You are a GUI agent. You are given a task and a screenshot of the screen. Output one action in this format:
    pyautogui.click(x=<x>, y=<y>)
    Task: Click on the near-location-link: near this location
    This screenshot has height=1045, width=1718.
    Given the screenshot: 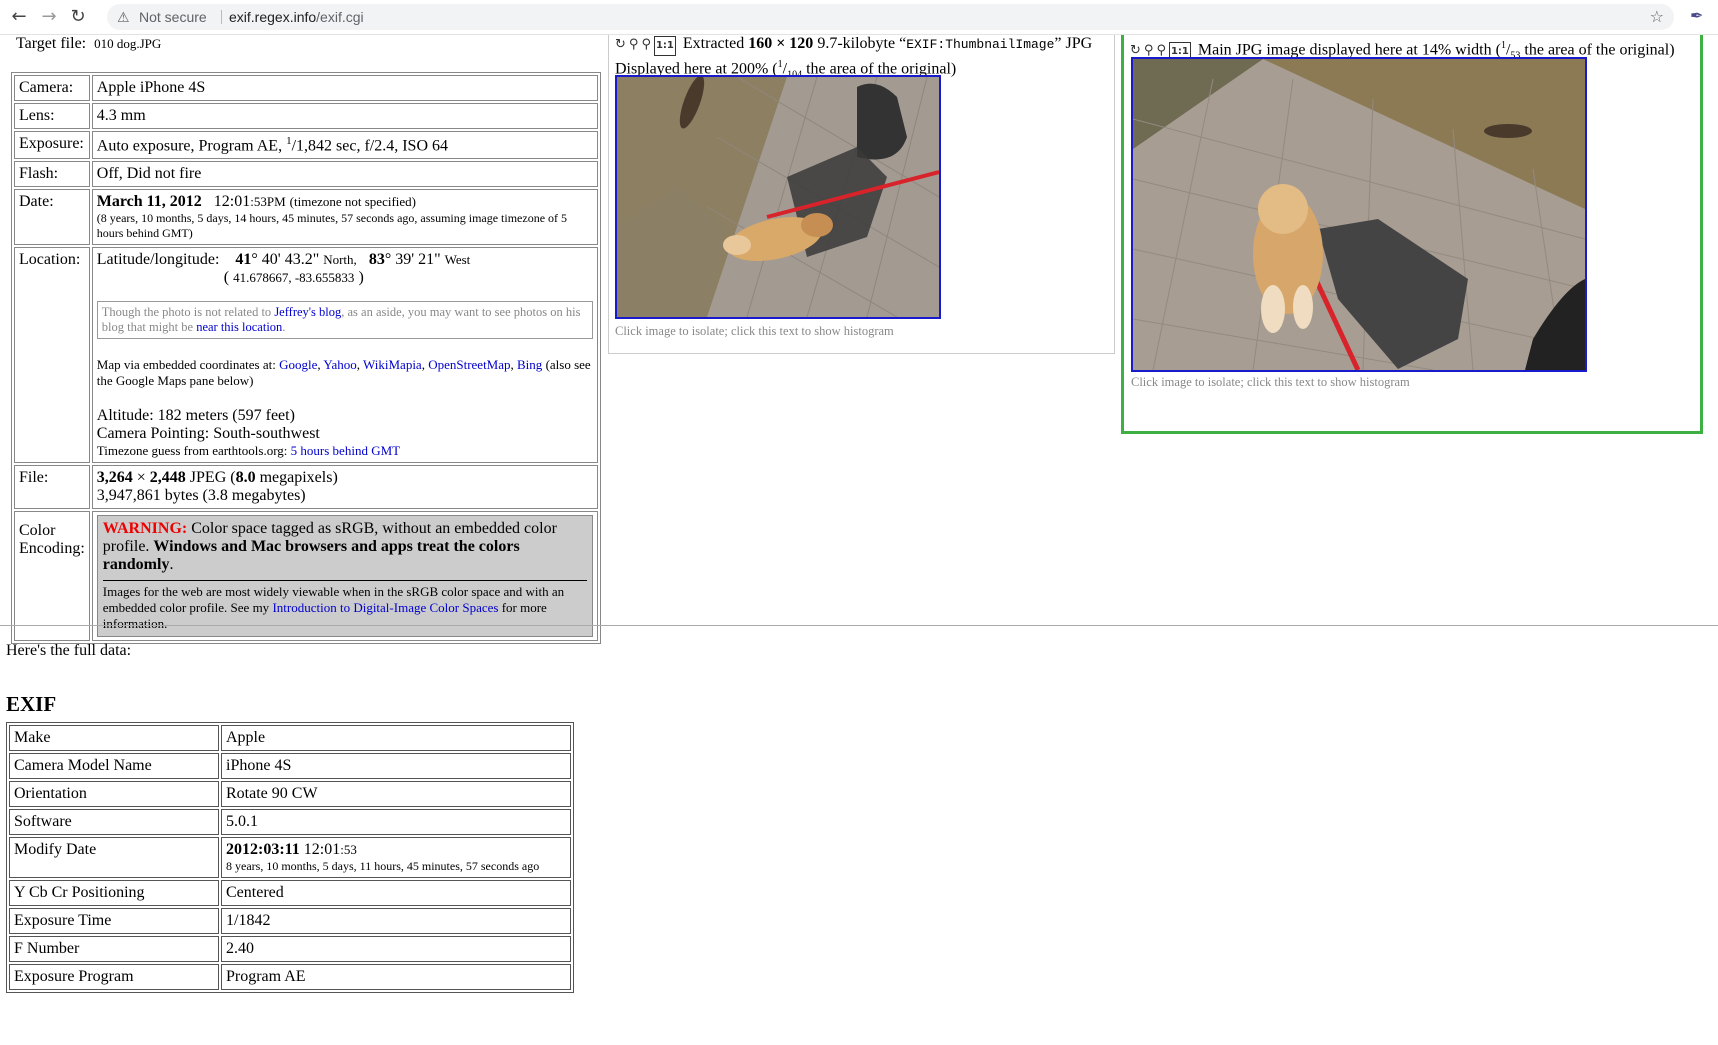 What is the action you would take?
    pyautogui.click(x=239, y=327)
    